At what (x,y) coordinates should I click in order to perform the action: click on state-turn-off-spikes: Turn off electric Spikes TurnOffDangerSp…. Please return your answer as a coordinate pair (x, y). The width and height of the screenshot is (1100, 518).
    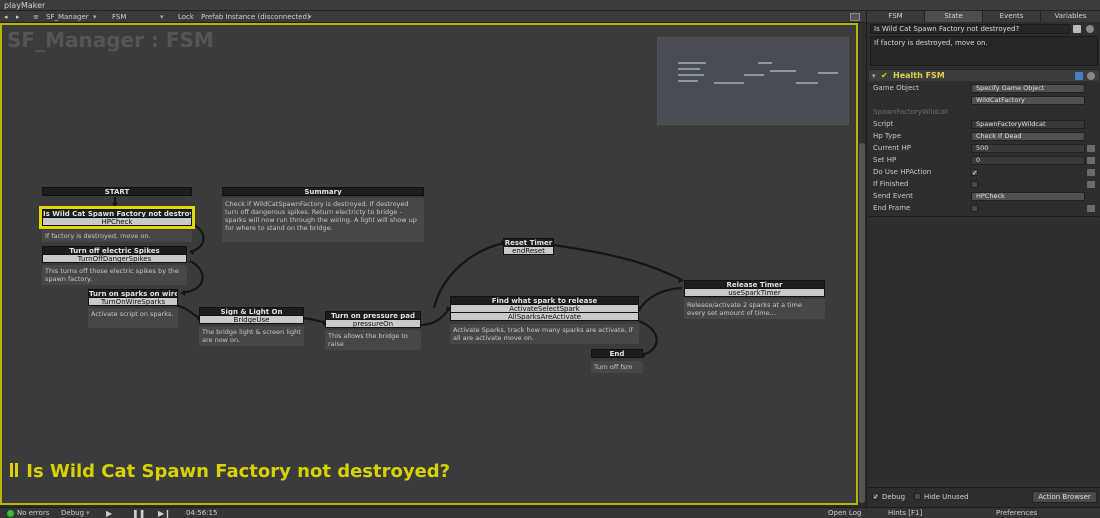
    Looking at the image, I should click on (114, 254).